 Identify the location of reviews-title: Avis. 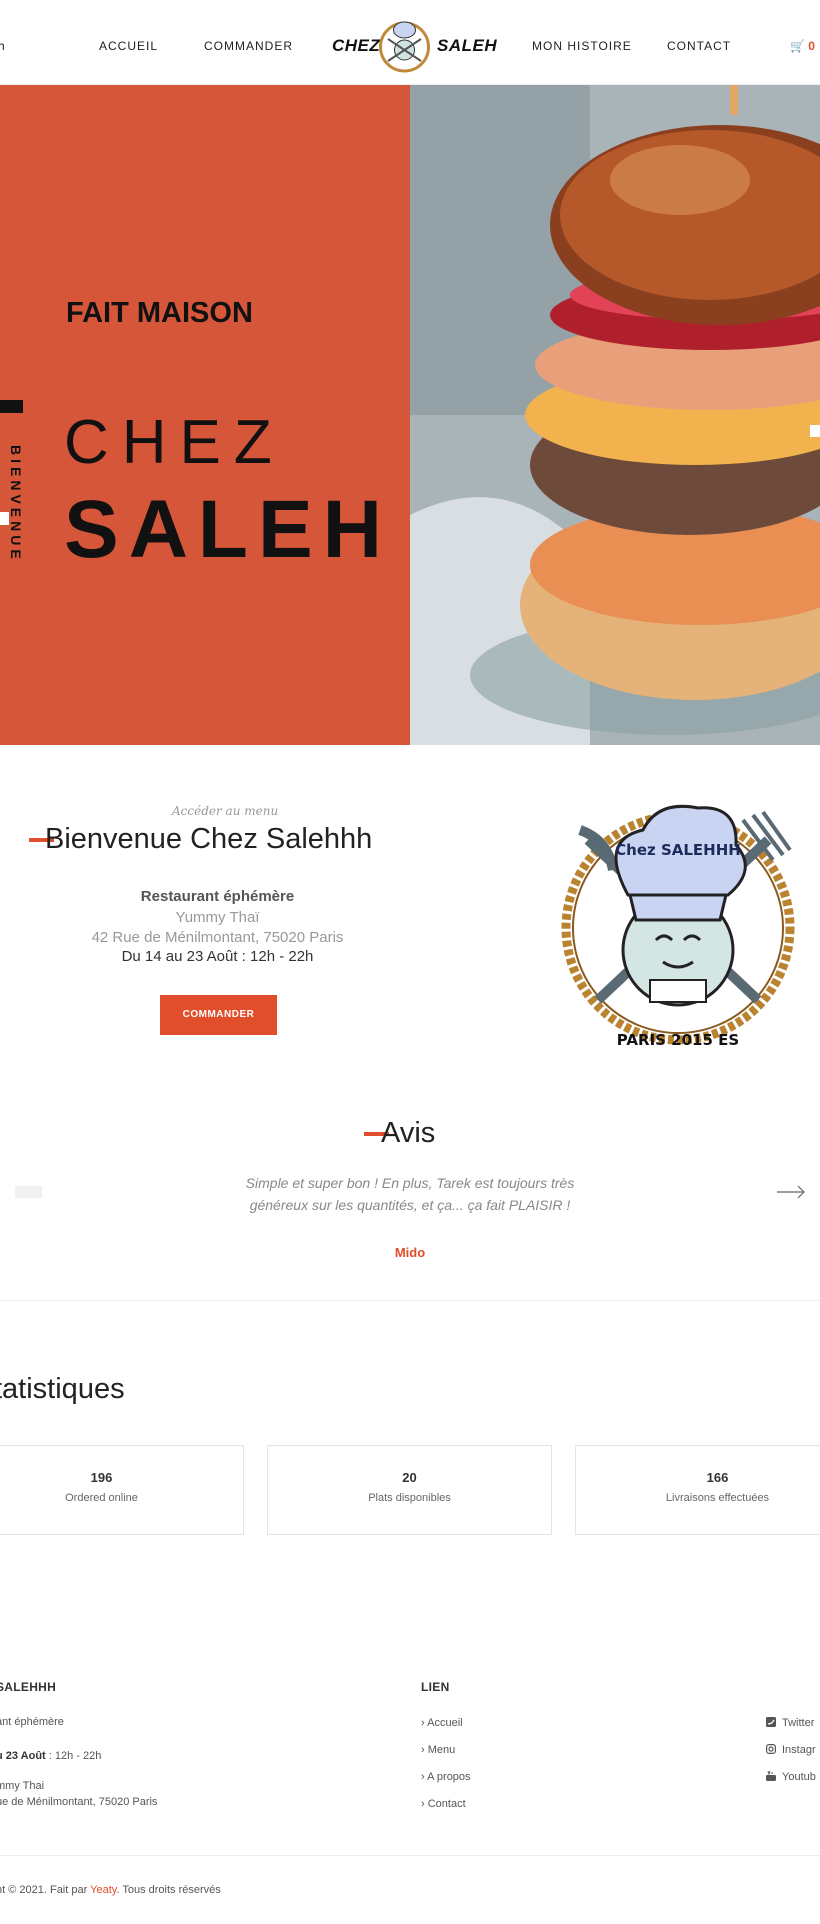
(408, 1133).